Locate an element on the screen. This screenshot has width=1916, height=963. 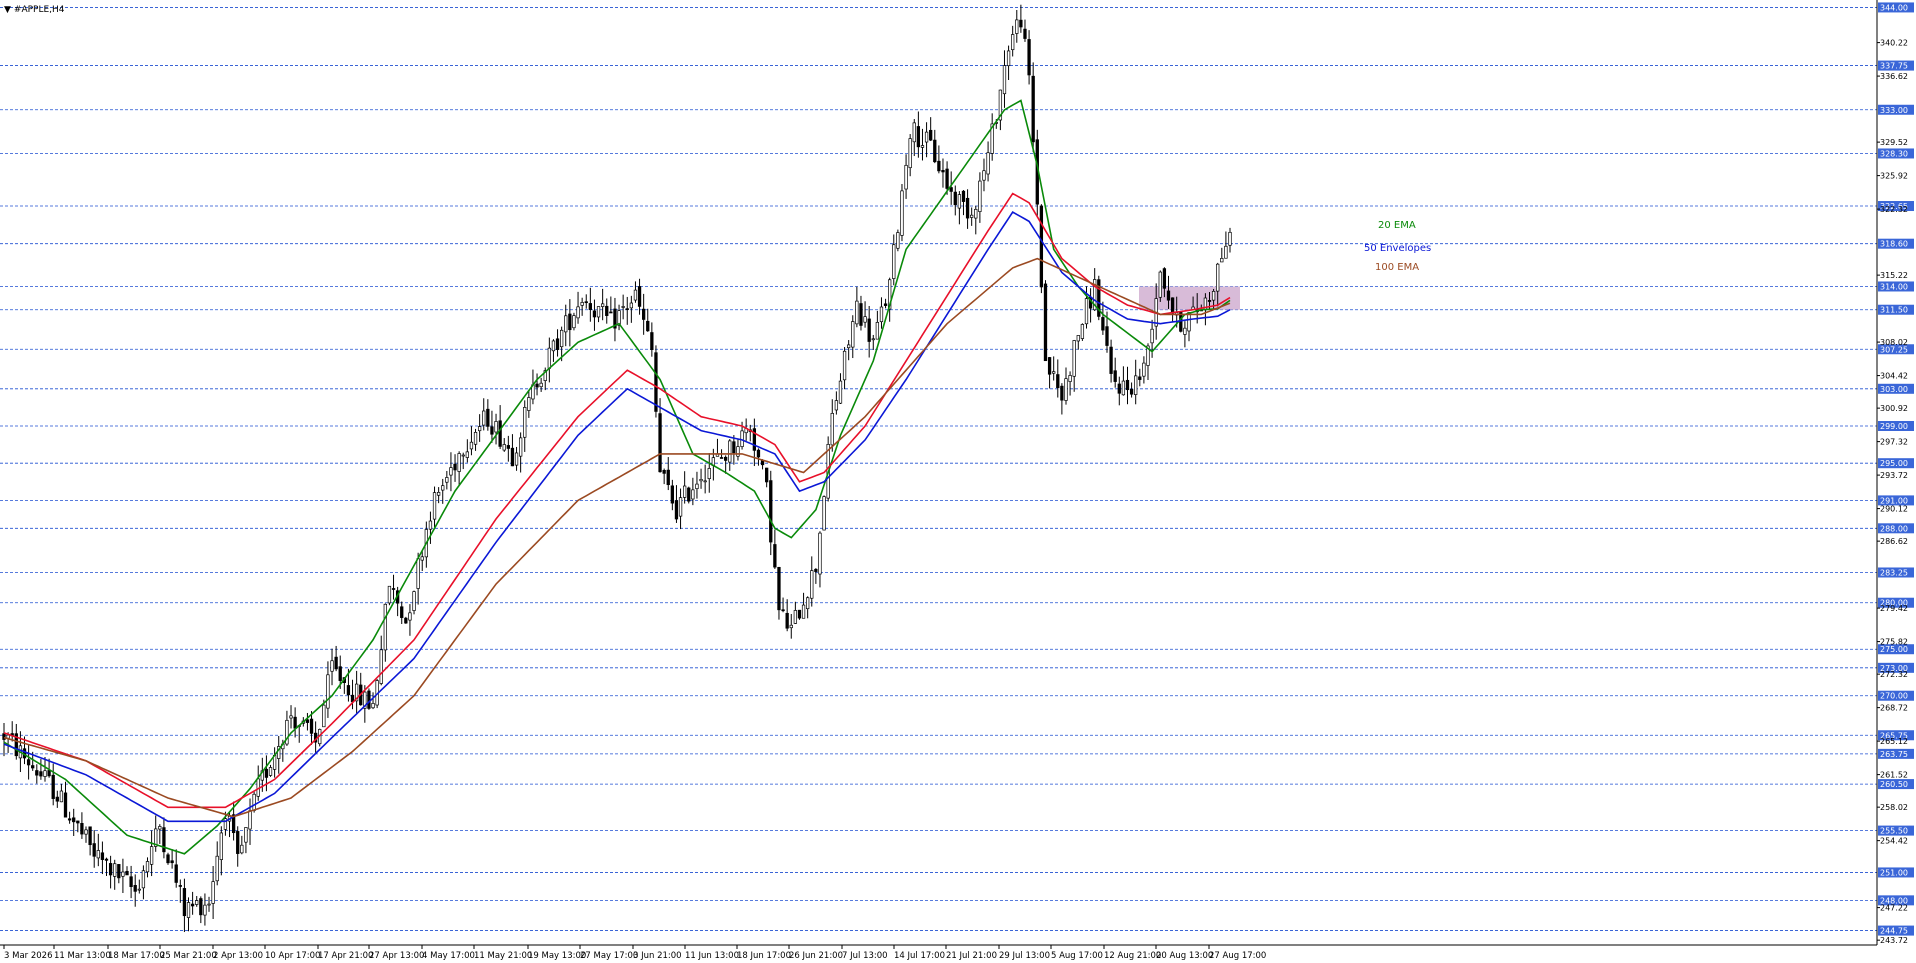
x-tick-label: 3 Jun 21:00 is located at coordinates (657, 956).